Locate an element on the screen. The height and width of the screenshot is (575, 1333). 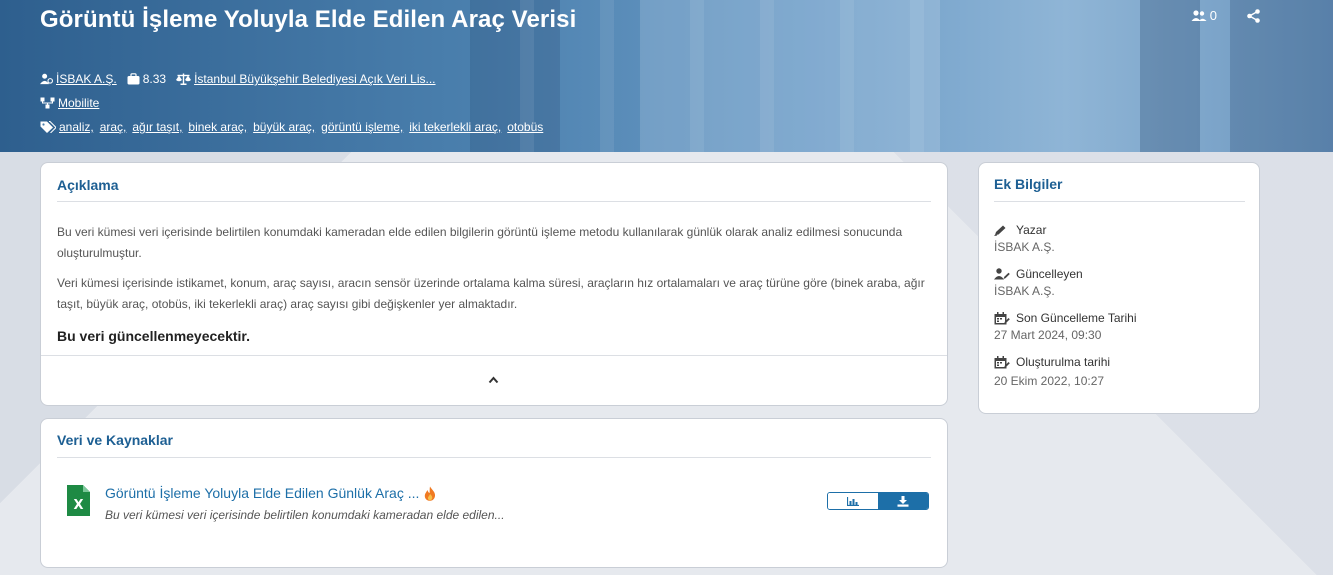
category-link: Mobilite is located at coordinates (69, 103).